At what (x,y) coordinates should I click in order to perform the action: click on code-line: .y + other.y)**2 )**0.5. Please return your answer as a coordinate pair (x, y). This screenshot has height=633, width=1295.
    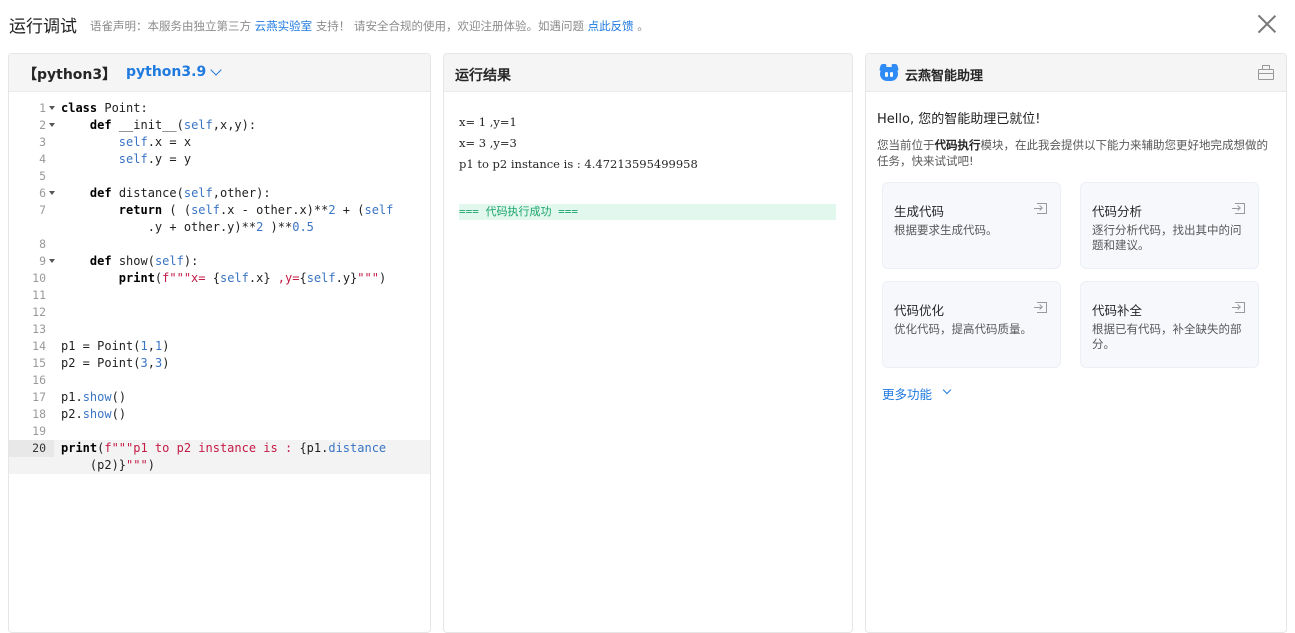
    Looking at the image, I should click on (187, 227).